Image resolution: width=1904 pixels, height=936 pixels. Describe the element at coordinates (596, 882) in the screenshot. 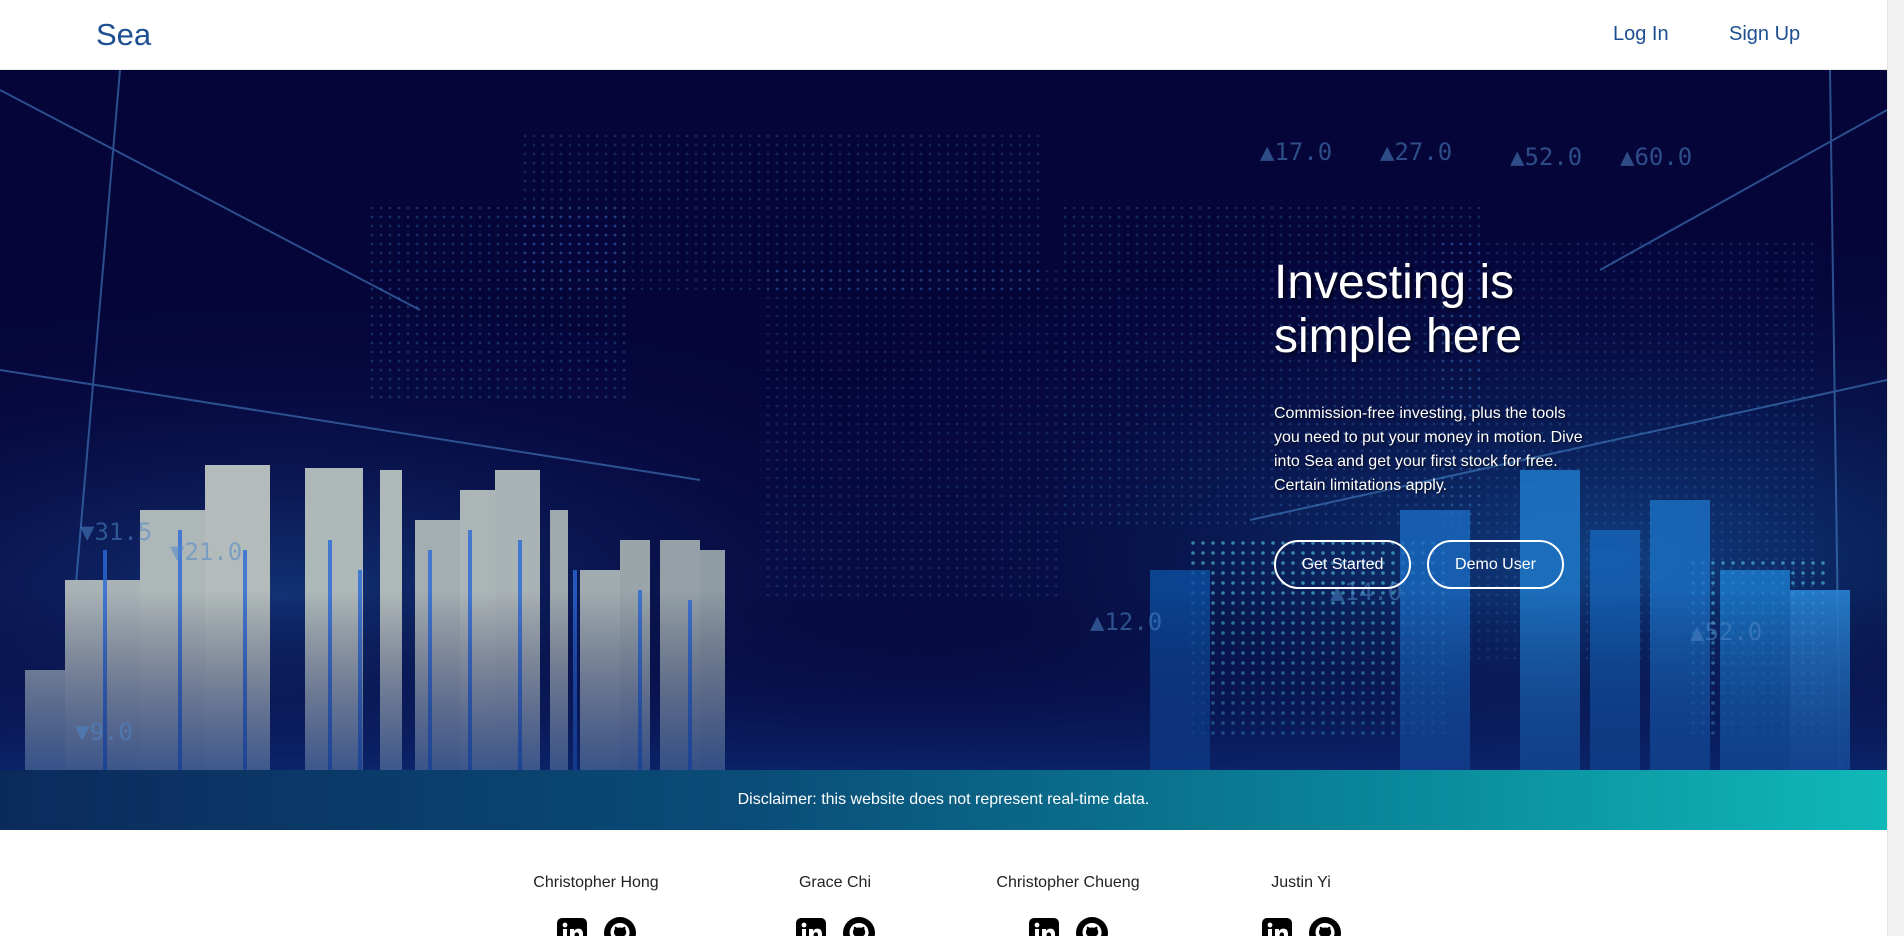

I see `team-member-name: Christopher Hong` at that location.